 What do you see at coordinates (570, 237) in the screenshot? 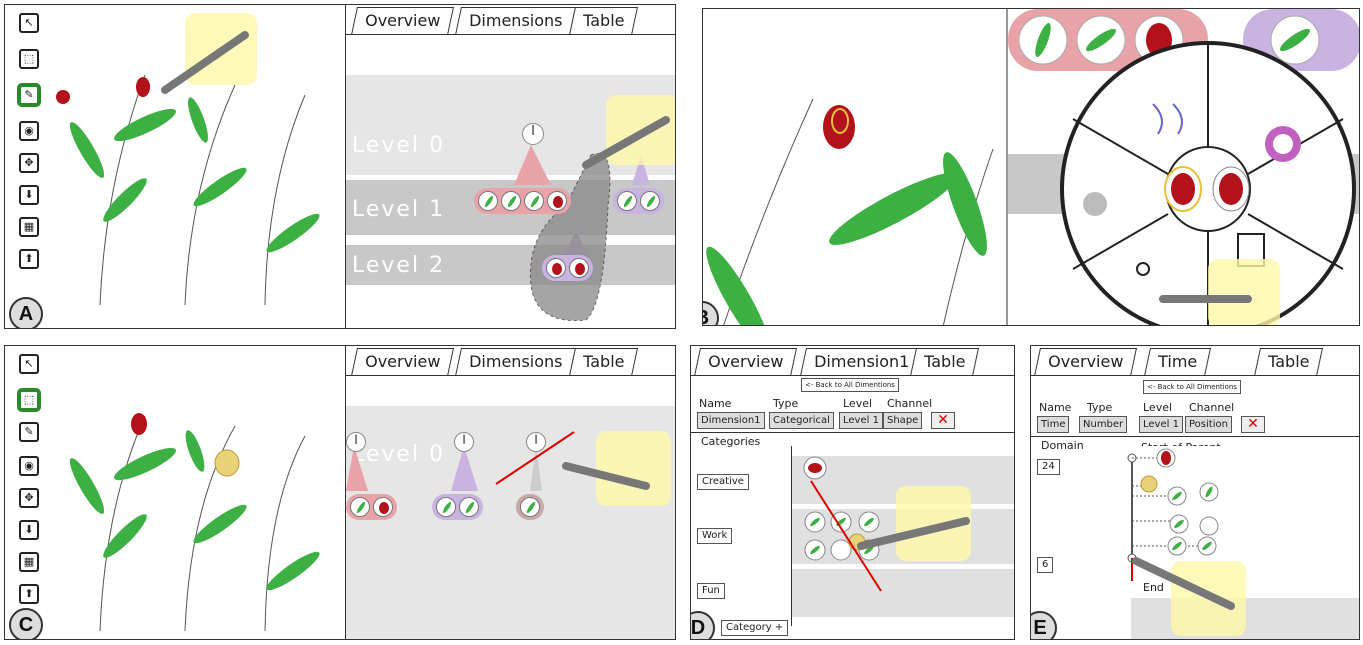
I see `lasso-selection` at bounding box center [570, 237].